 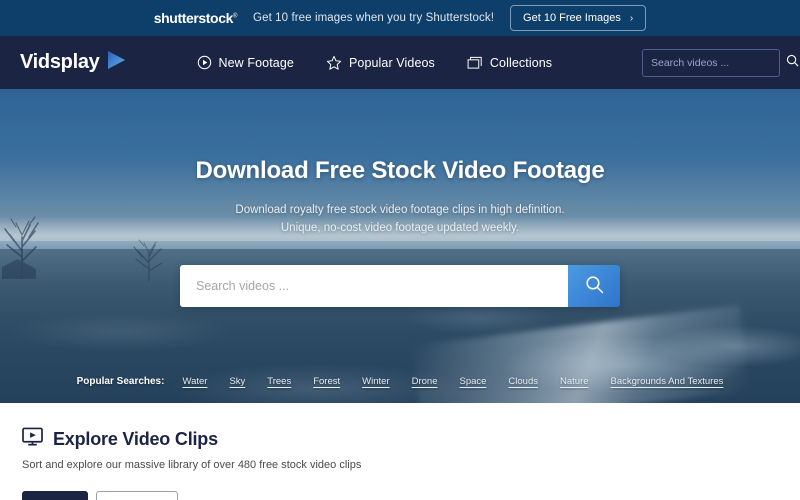 I want to click on popular-tag: Clouds, so click(x=523, y=381).